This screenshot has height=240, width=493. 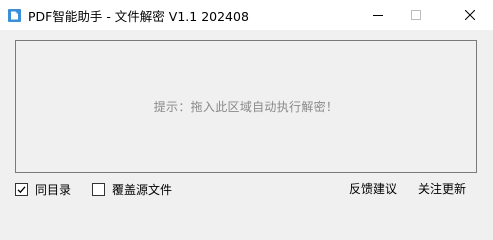 I want to click on same-directory-checkbox: 同目录, so click(x=43, y=189).